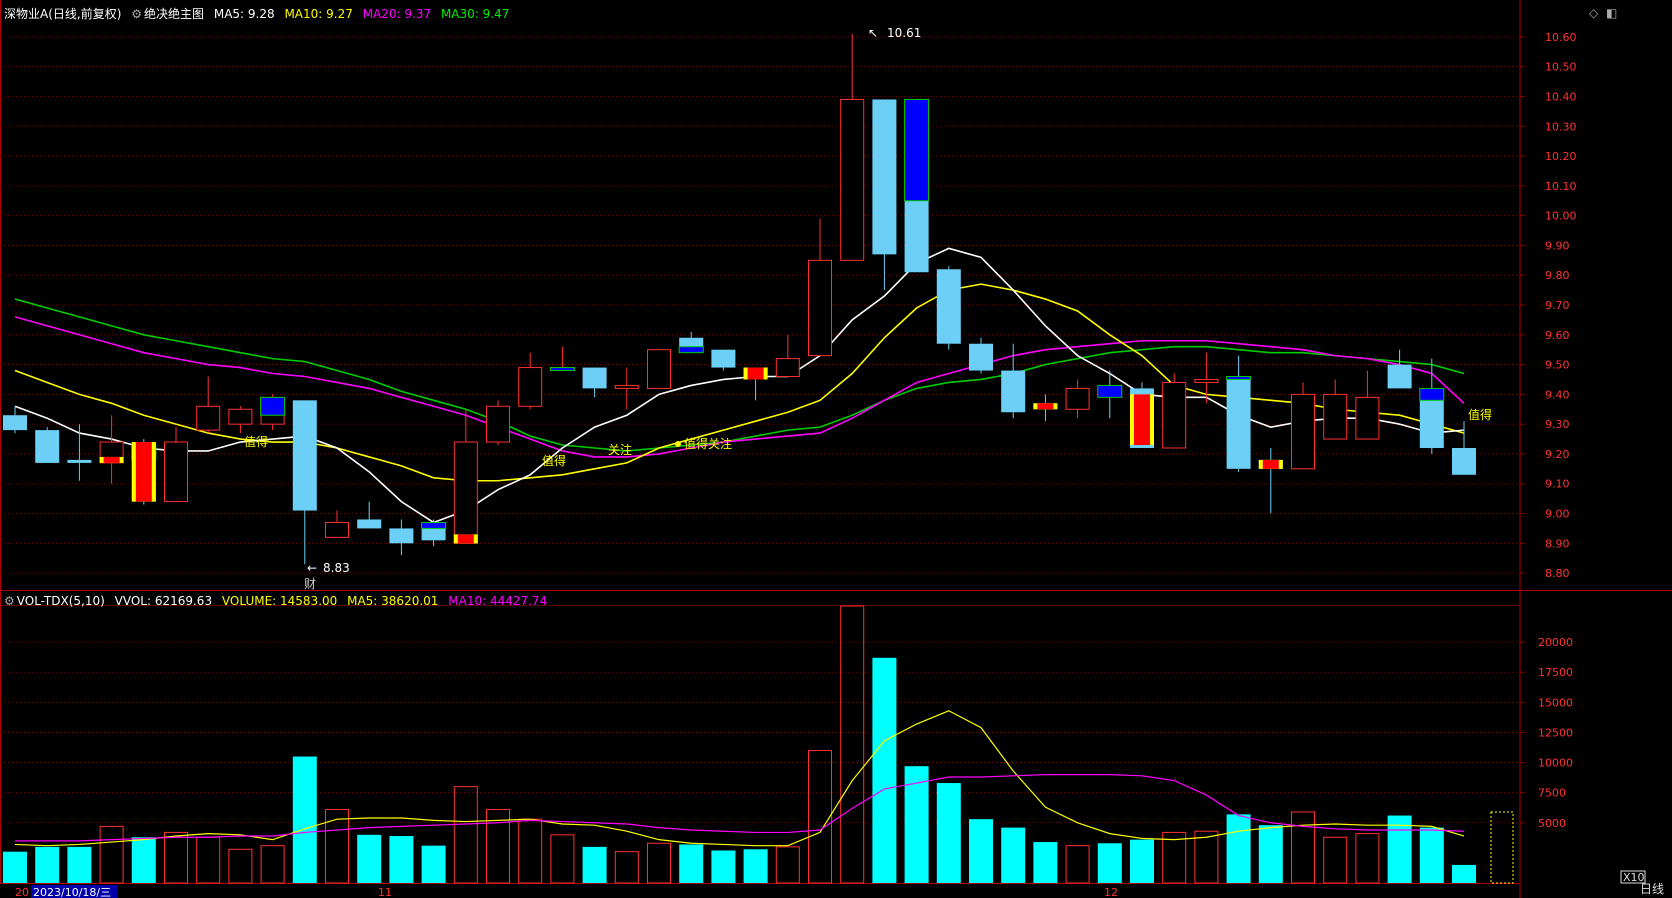 Image resolution: width=1672 pixels, height=898 pixels. What do you see at coordinates (163, 601) in the screenshot?
I see `vvol-value: VVOL: 62169.63` at bounding box center [163, 601].